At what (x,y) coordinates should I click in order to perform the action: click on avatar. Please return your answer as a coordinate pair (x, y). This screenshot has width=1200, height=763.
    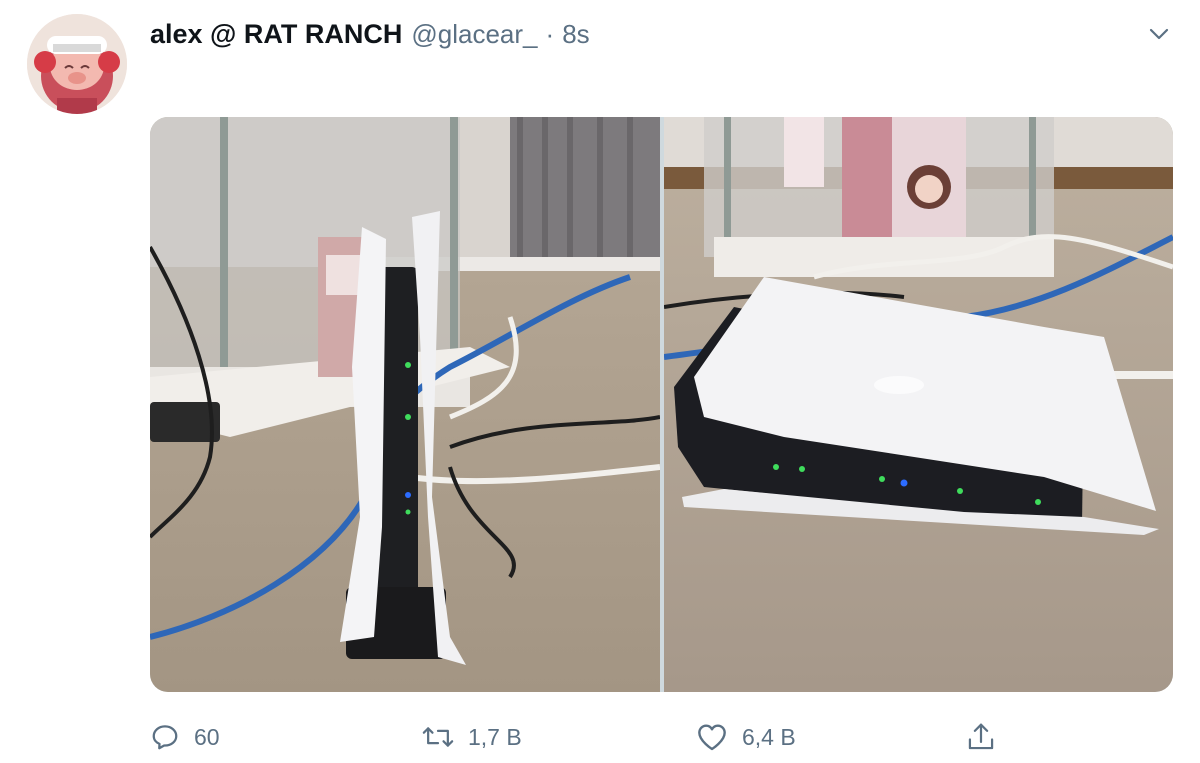
    Looking at the image, I should click on (77, 64).